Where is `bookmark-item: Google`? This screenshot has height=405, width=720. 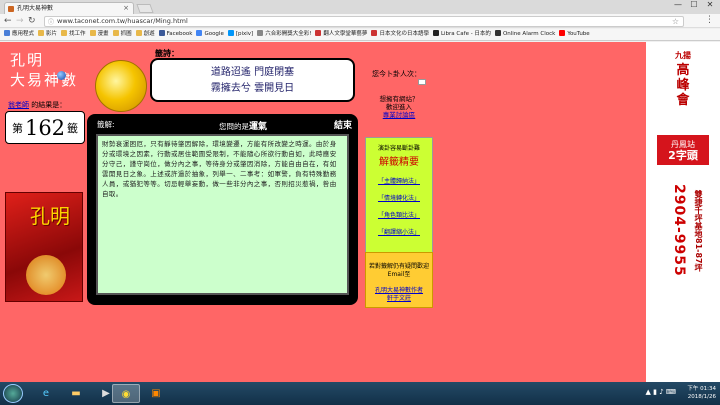 bookmark-item: Google is located at coordinates (210, 34).